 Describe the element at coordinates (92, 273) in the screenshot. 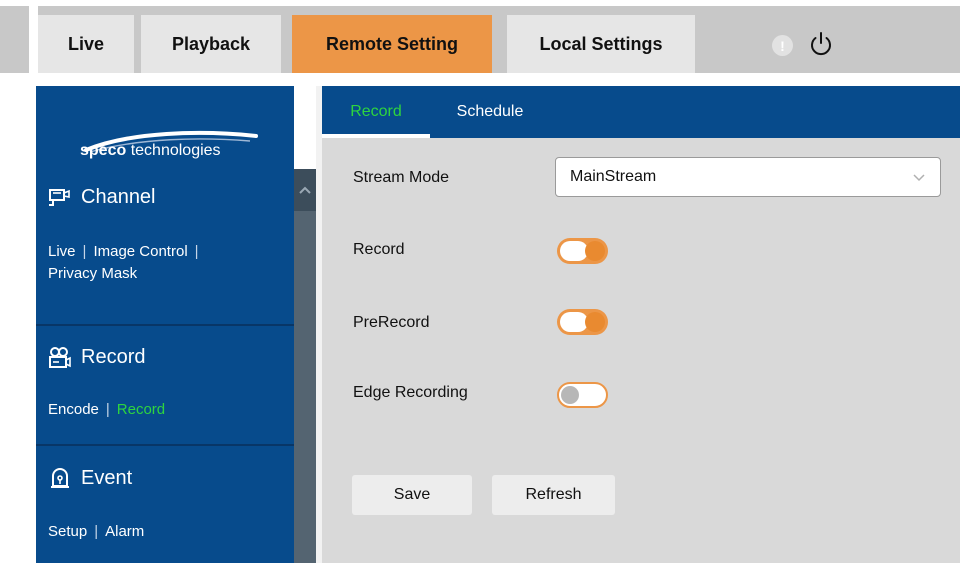

I see `sidebar-link-privacy-mask: Privacy Mask` at that location.